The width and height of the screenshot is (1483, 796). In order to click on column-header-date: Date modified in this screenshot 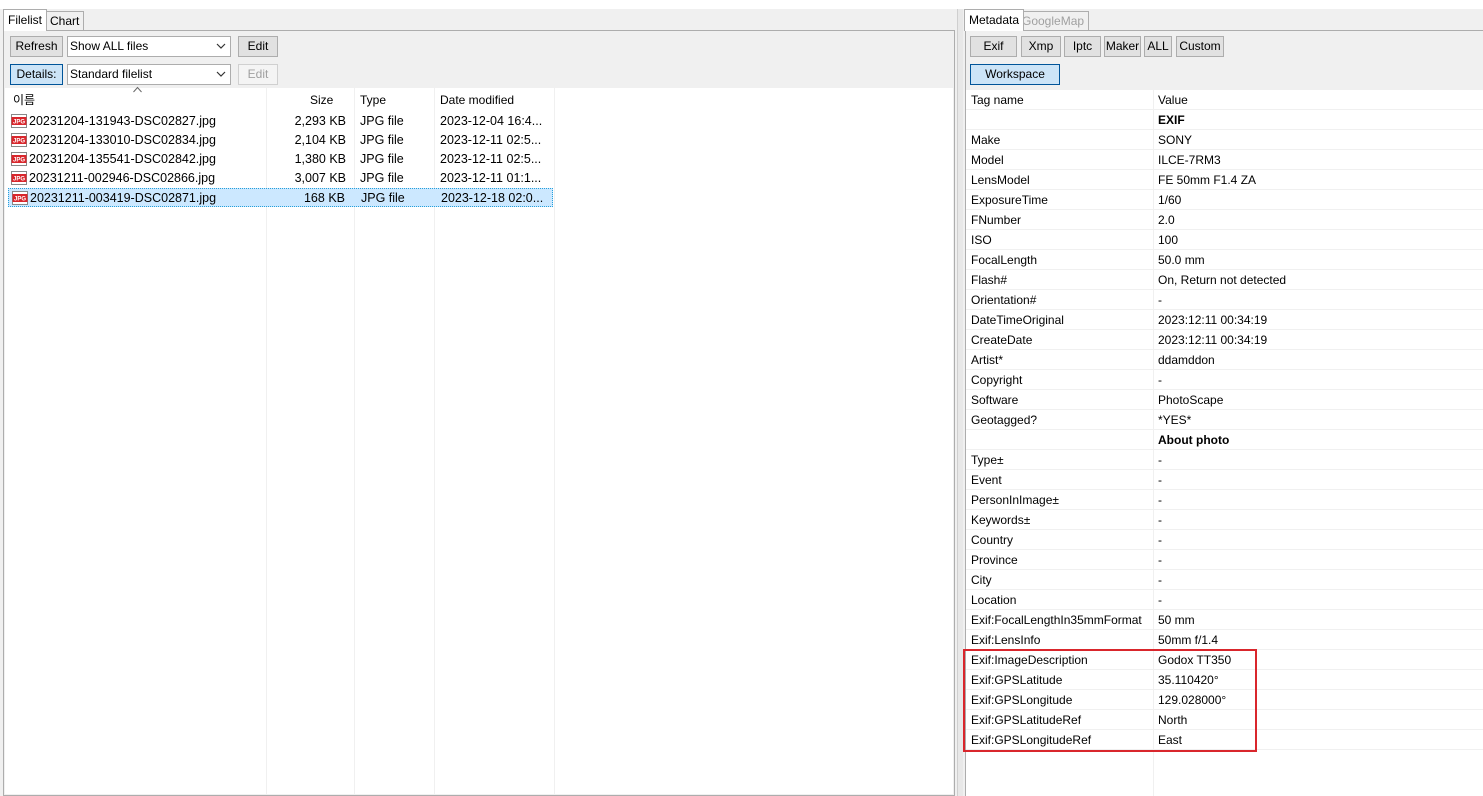, I will do `click(477, 100)`.